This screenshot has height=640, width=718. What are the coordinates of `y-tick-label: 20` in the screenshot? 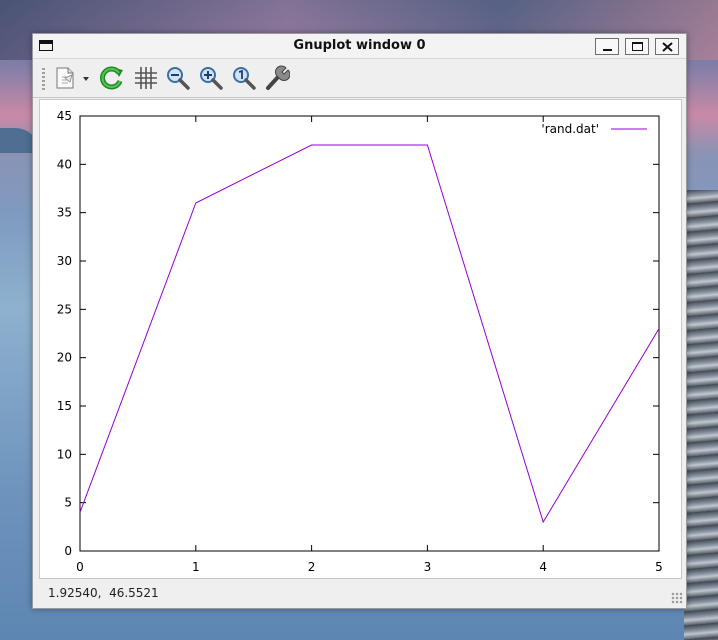 It's located at (64, 358).